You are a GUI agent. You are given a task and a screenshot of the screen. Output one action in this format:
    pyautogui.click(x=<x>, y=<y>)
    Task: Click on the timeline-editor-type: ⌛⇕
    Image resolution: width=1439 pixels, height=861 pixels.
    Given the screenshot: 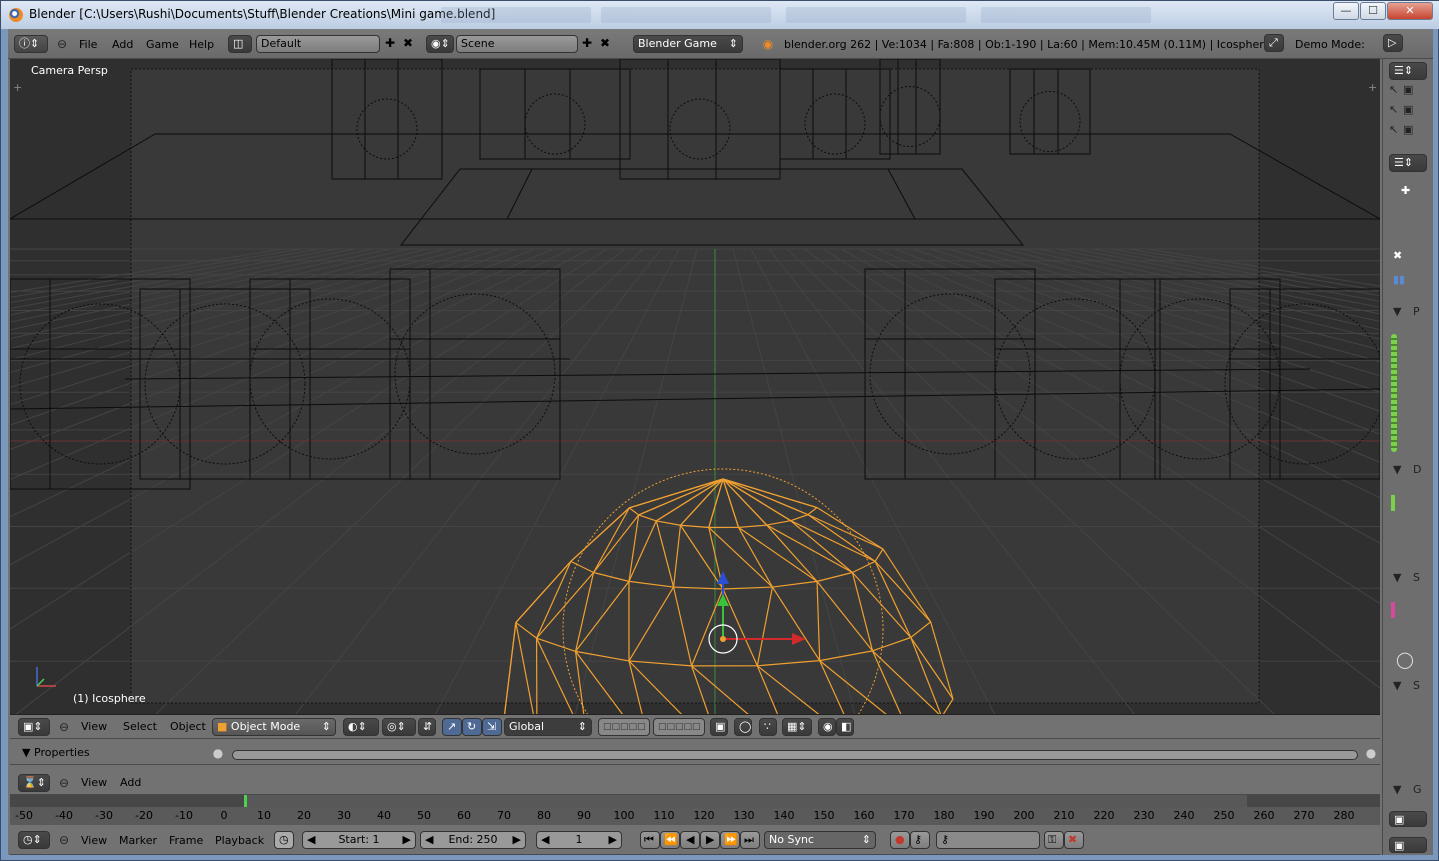 What is the action you would take?
    pyautogui.click(x=34, y=783)
    